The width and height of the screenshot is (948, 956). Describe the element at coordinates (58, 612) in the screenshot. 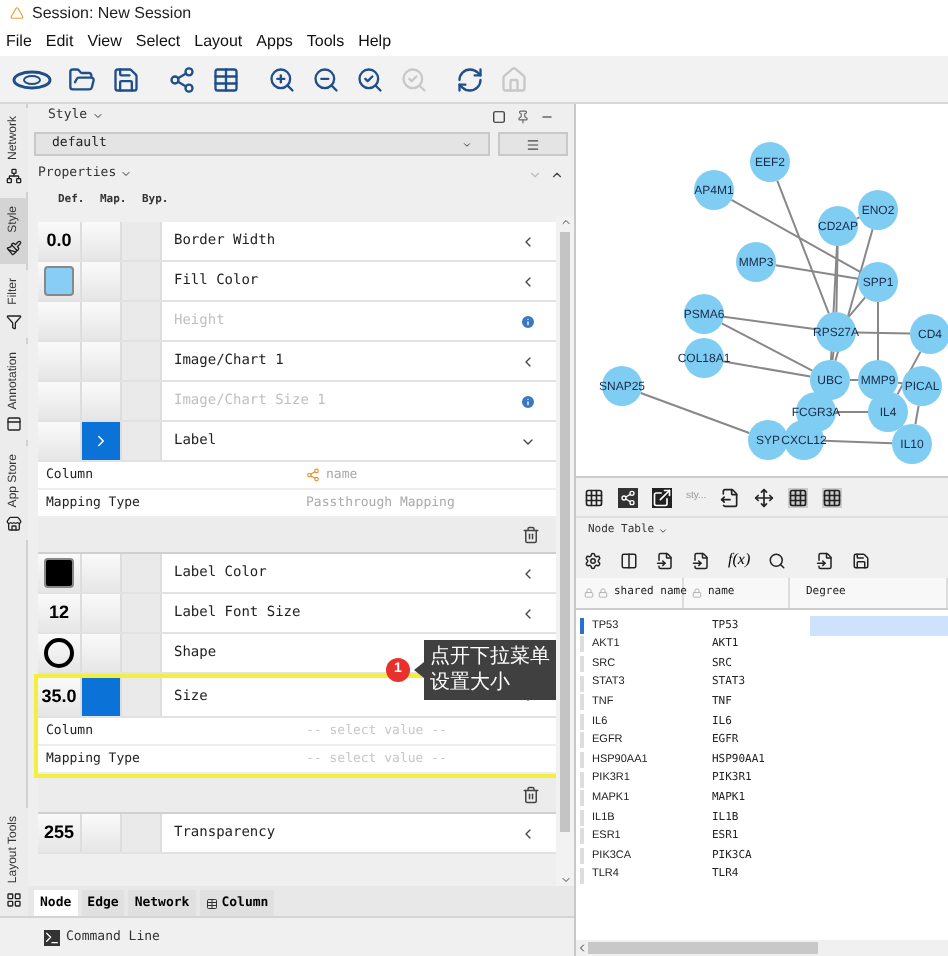

I see `default-value: 12` at that location.